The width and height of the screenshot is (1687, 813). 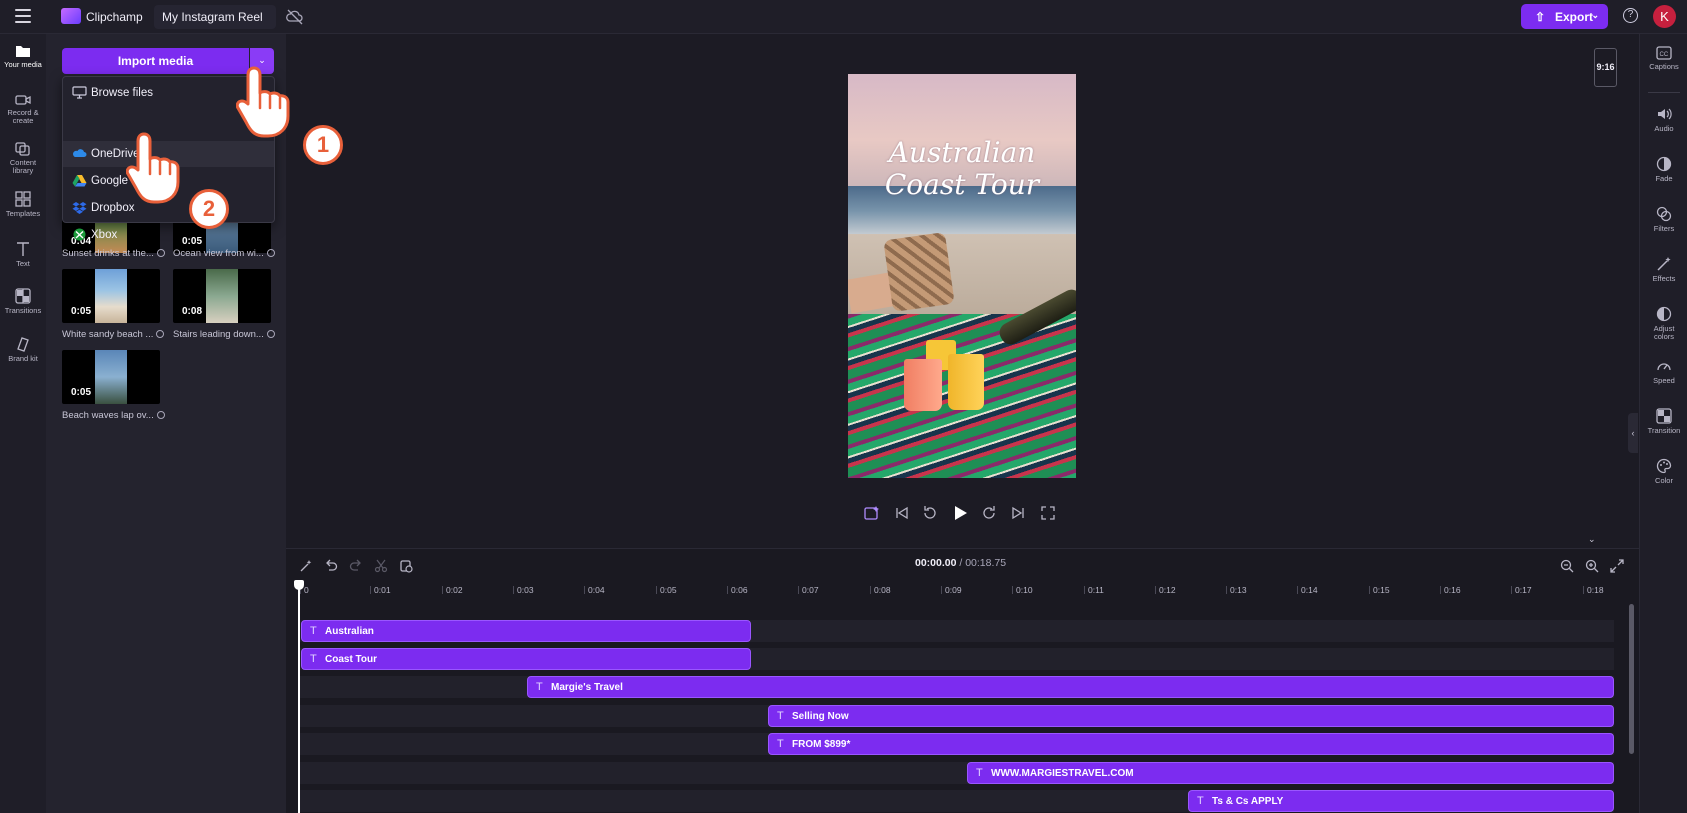 What do you see at coordinates (71, 16) in the screenshot?
I see `clipchamp-logo-icon` at bounding box center [71, 16].